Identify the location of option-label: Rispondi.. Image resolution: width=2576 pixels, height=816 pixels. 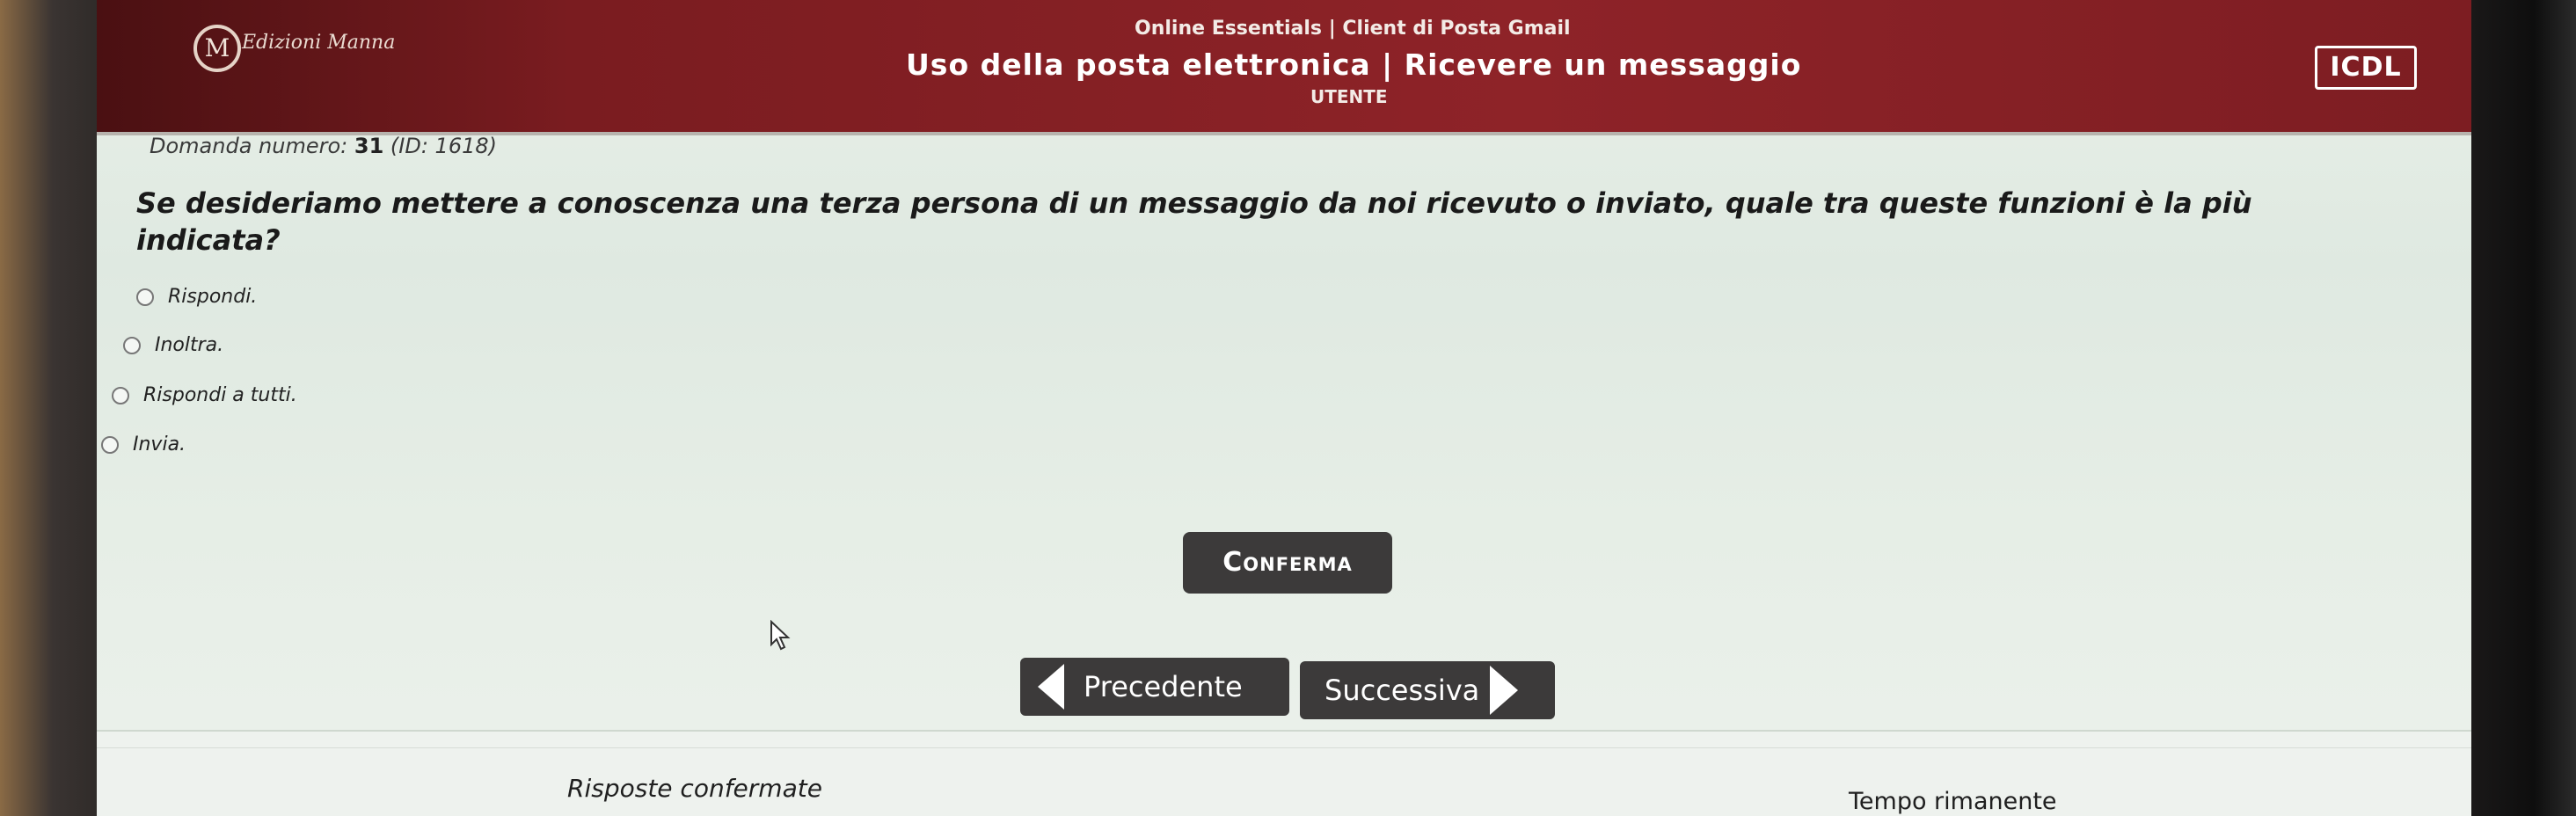
(213, 297).